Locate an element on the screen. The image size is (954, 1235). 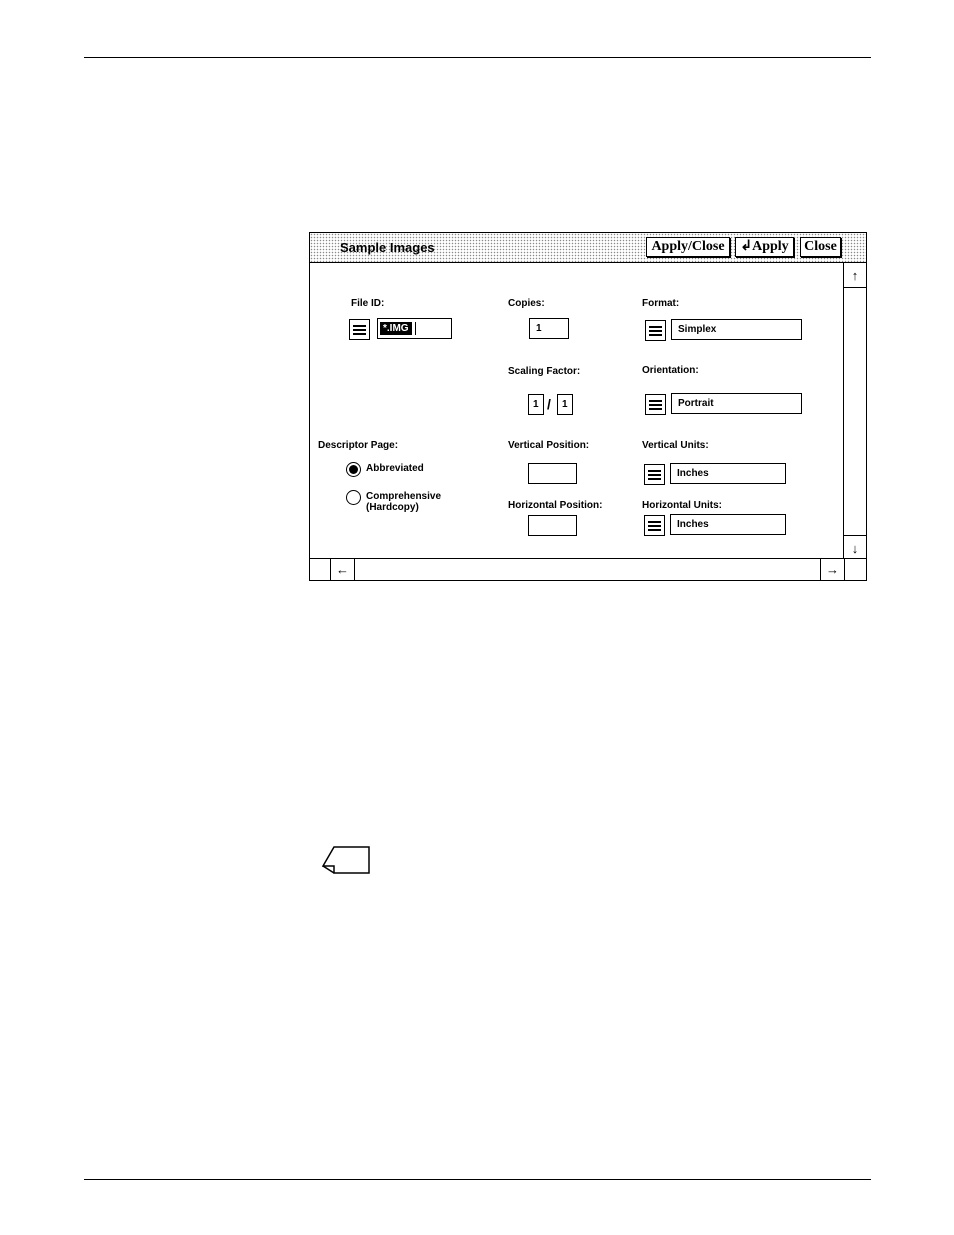
close-button: Close is located at coordinates (820, 247).